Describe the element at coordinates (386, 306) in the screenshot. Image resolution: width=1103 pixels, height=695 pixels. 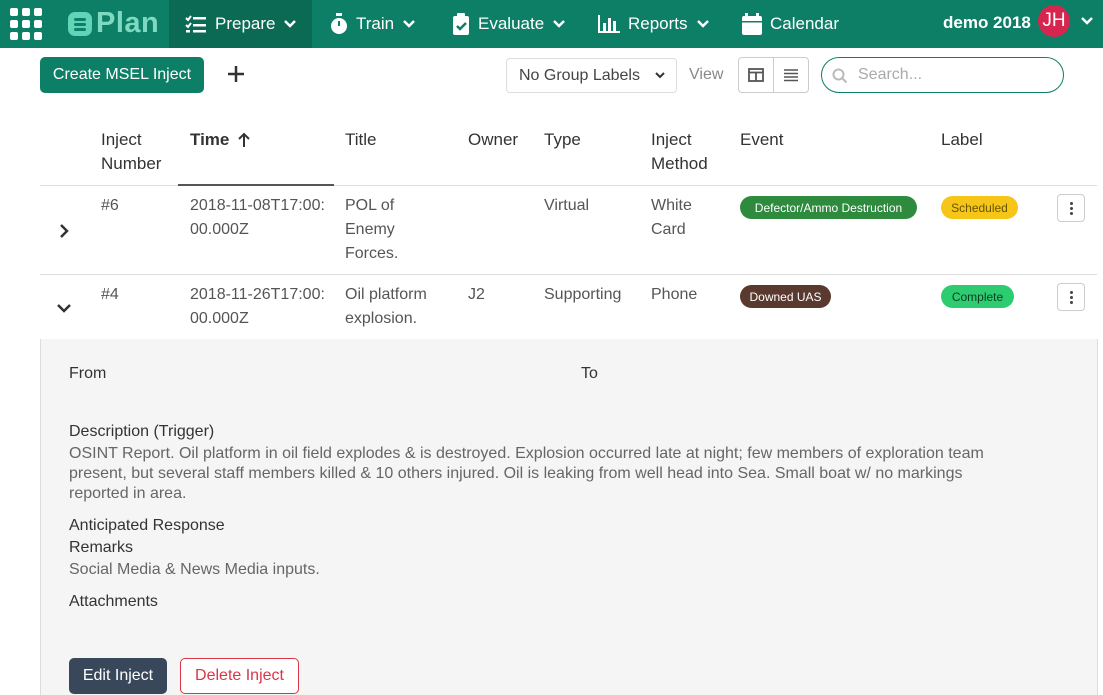
I see `cell-title: Oil platform explosion.` at that location.